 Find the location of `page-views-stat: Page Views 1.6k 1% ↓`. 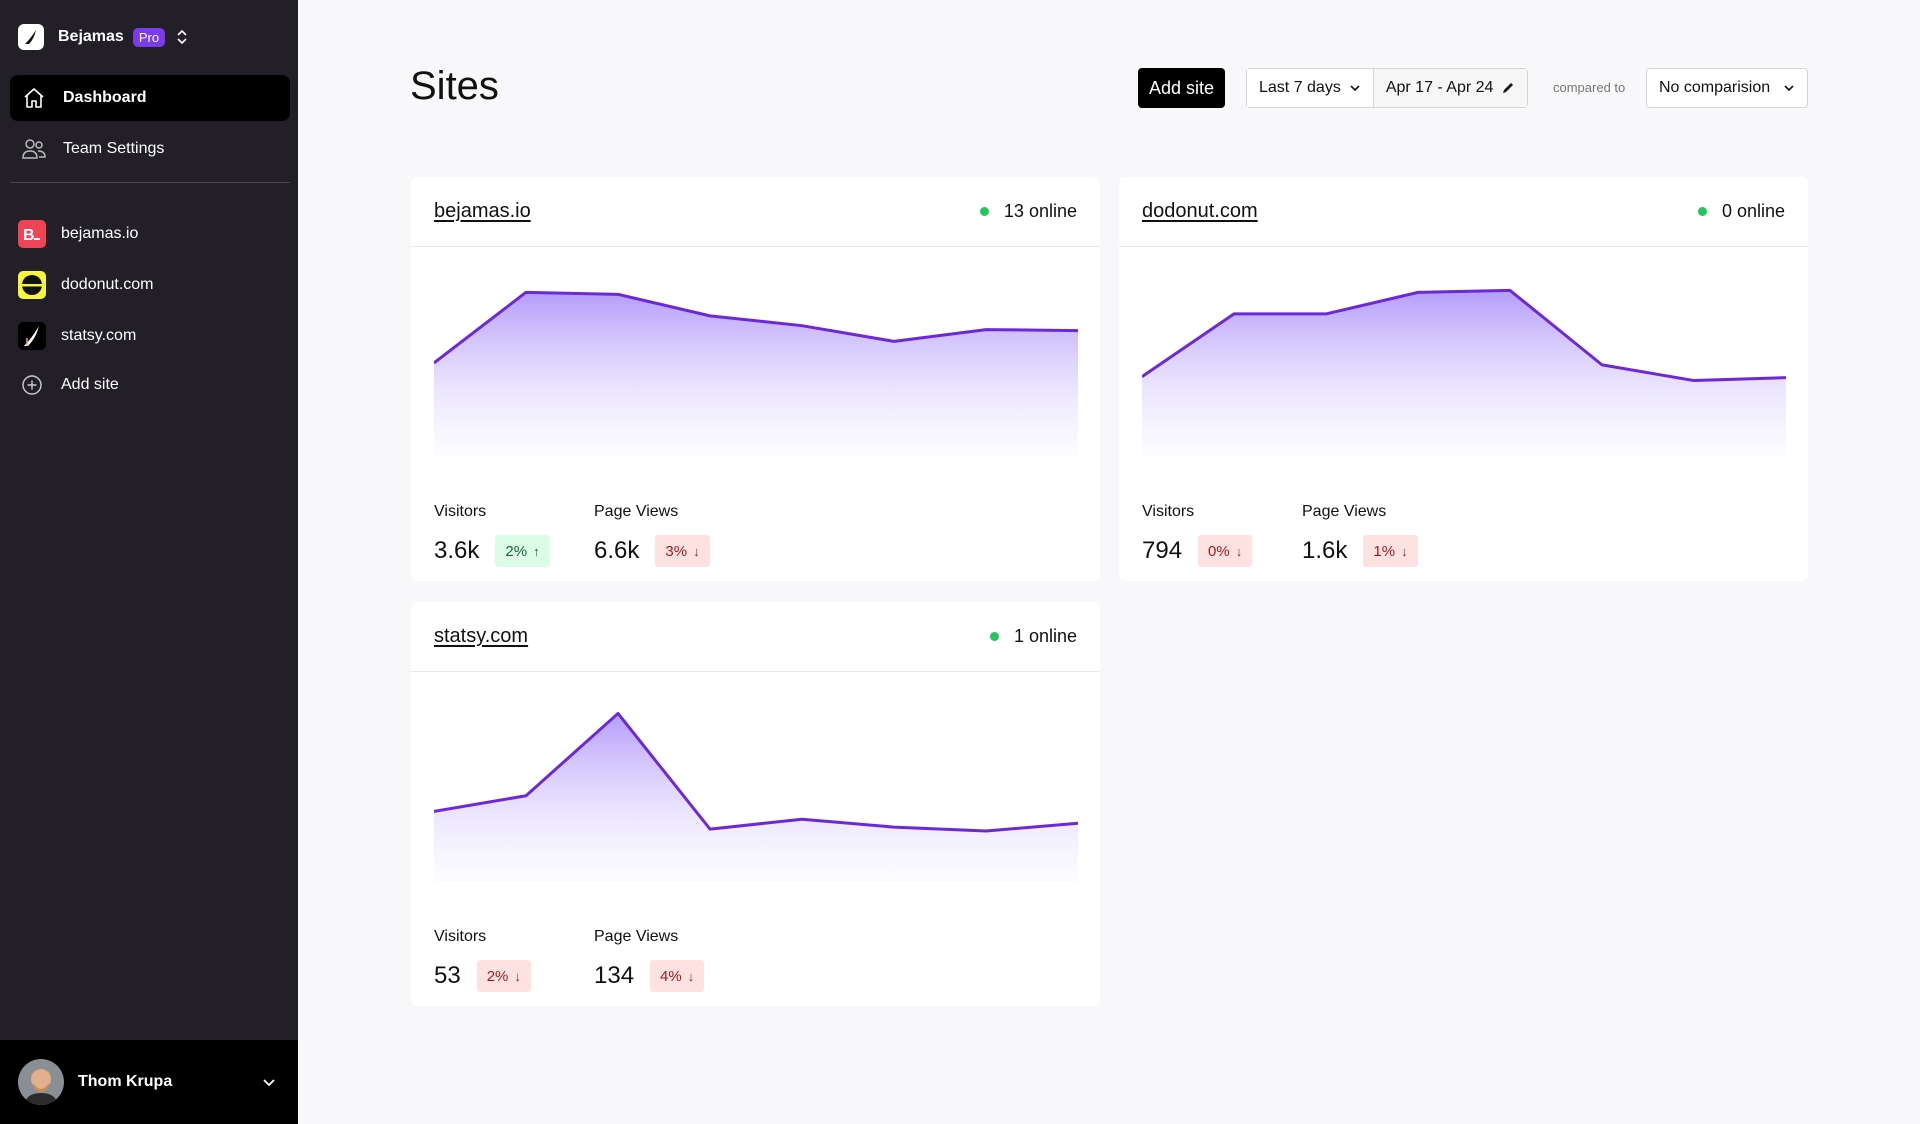

page-views-stat: Page Views 1.6k 1% ↓ is located at coordinates (1382, 535).